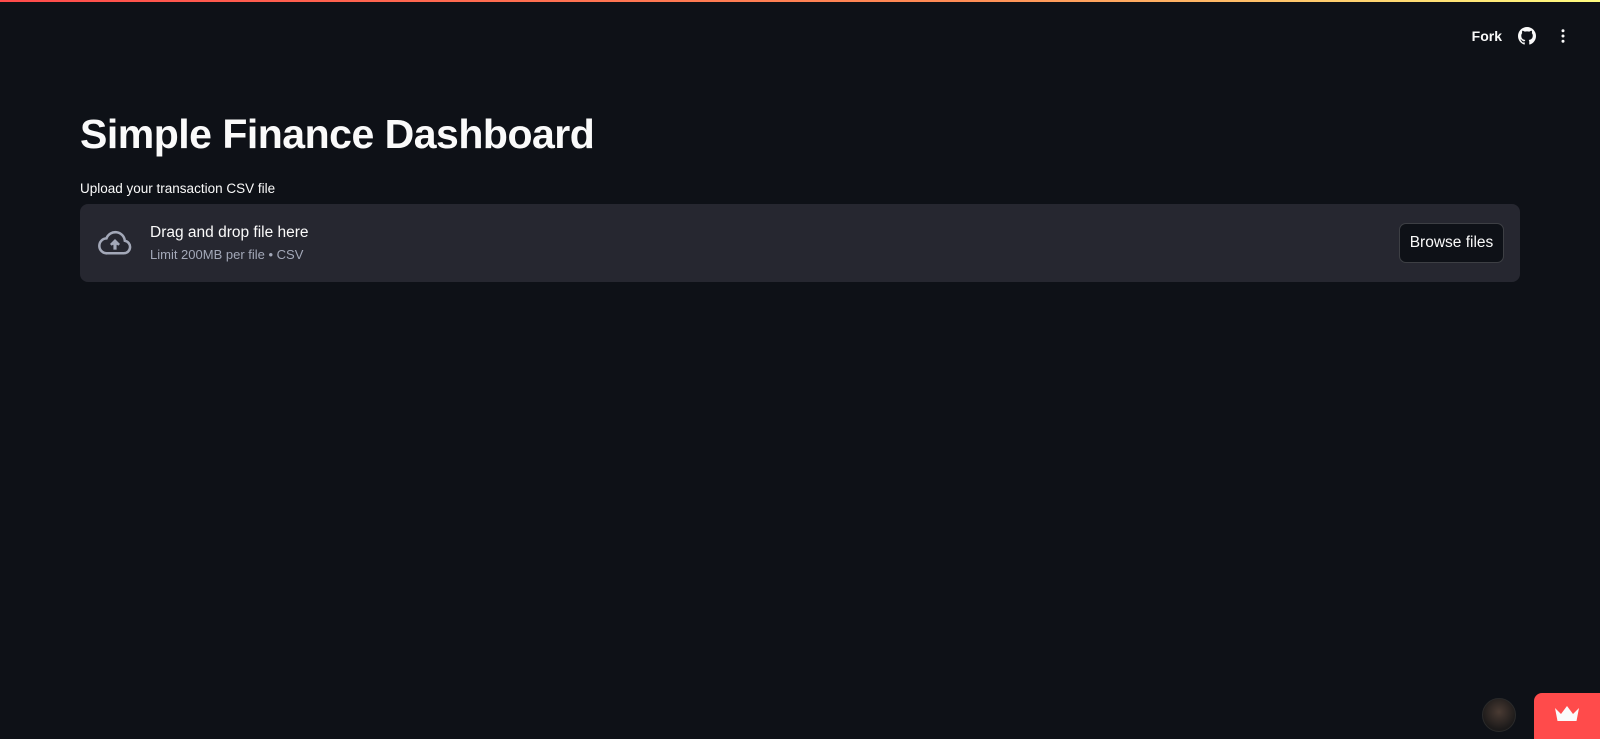 The image size is (1600, 739). What do you see at coordinates (1487, 36) in the screenshot?
I see `fork-link: Fork` at bounding box center [1487, 36].